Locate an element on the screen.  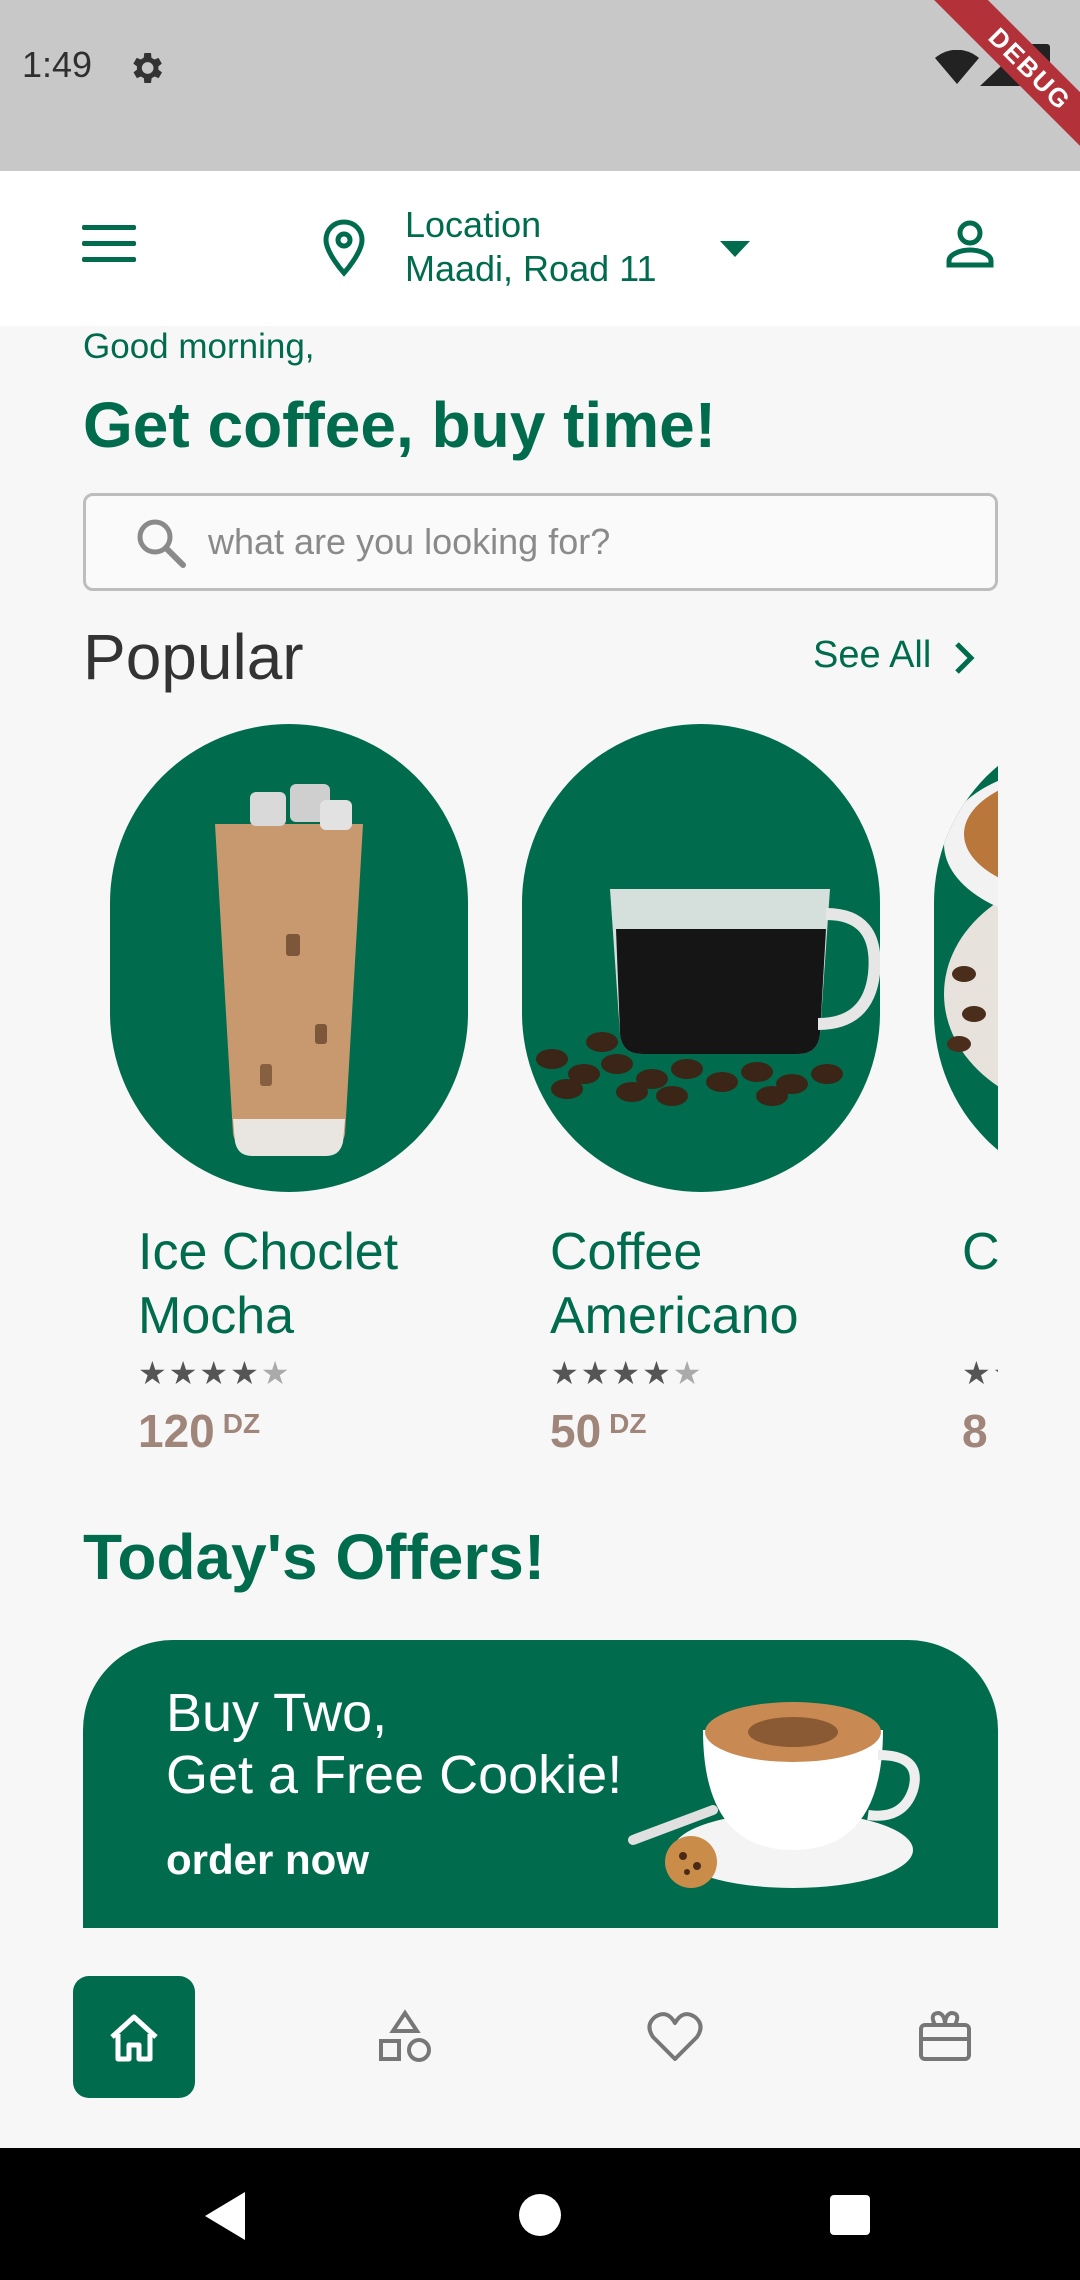
search-icon is located at coordinates (161, 543).